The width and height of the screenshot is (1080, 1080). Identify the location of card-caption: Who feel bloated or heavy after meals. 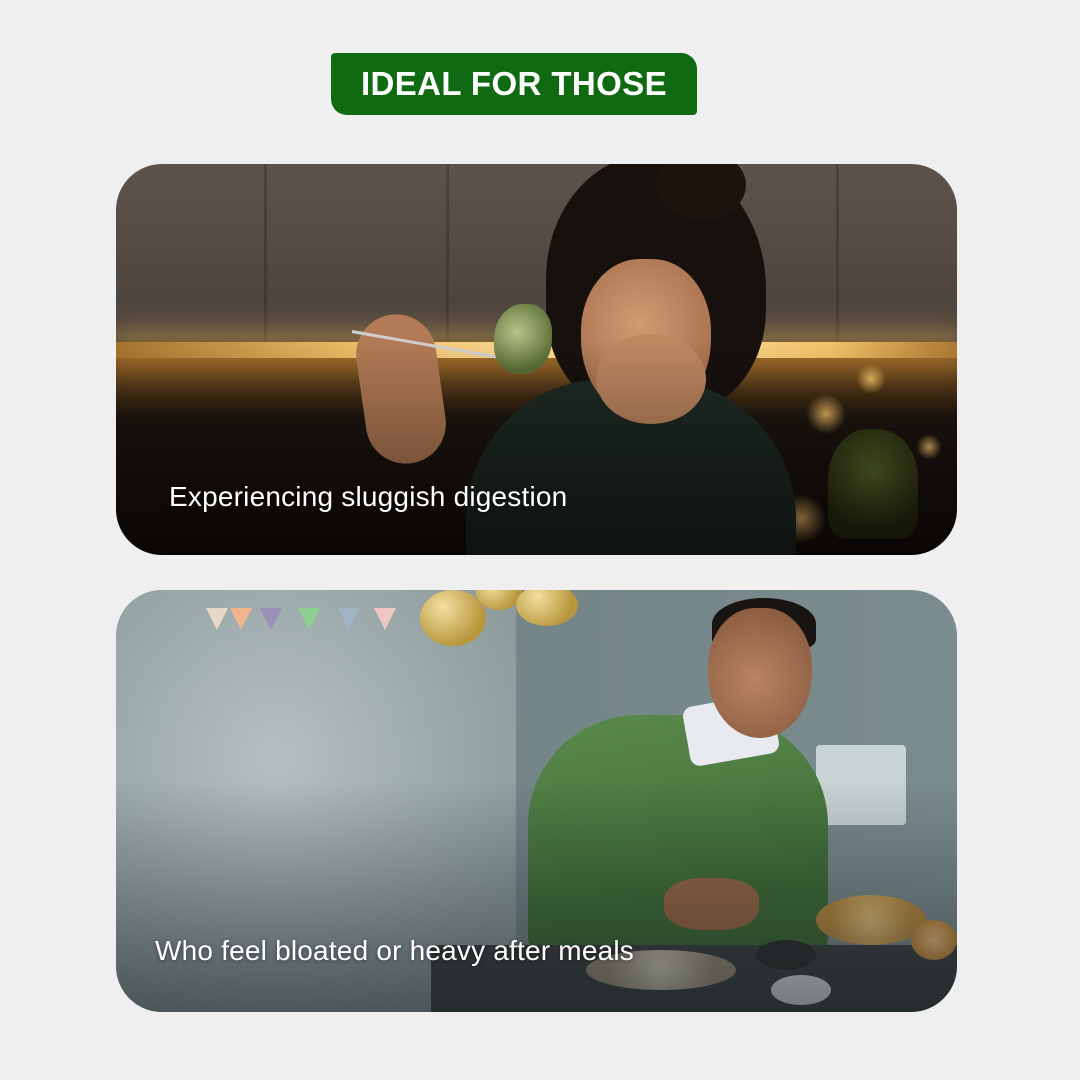
(394, 950).